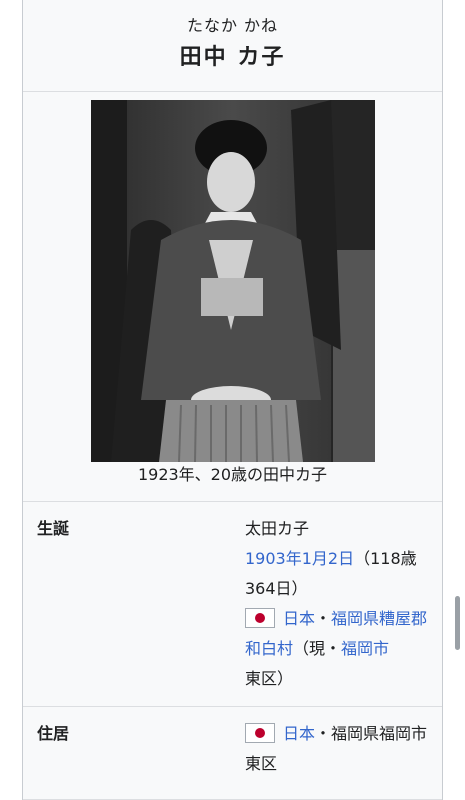  Describe the element at coordinates (365, 648) in the screenshot. I see `city-link: 福岡市` at that location.